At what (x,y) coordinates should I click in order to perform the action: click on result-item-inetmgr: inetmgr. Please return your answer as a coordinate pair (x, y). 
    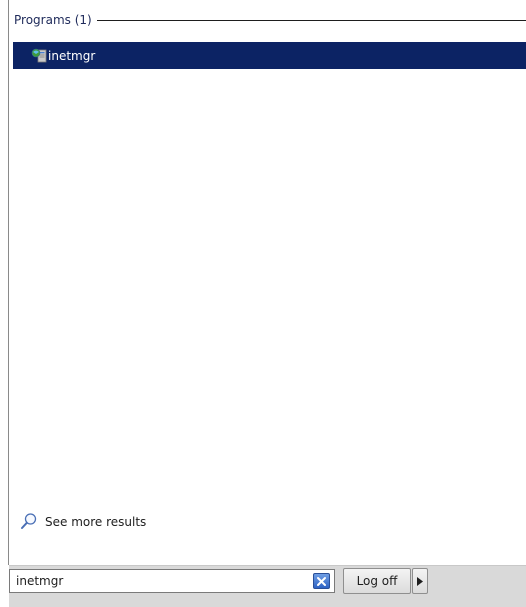
    Looking at the image, I should click on (269, 55).